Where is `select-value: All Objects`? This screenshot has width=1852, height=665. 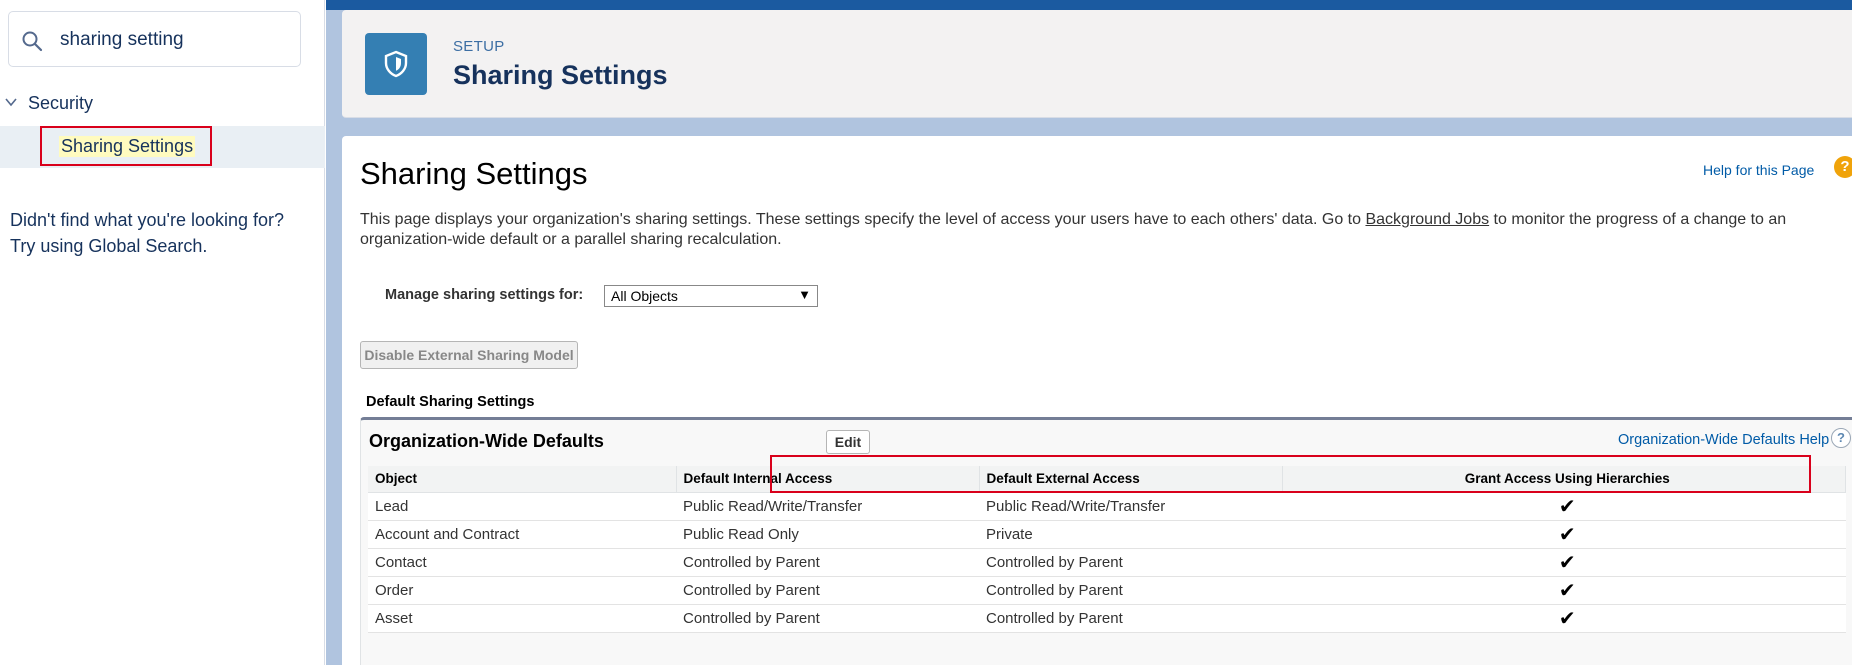
select-value: All Objects is located at coordinates (644, 296).